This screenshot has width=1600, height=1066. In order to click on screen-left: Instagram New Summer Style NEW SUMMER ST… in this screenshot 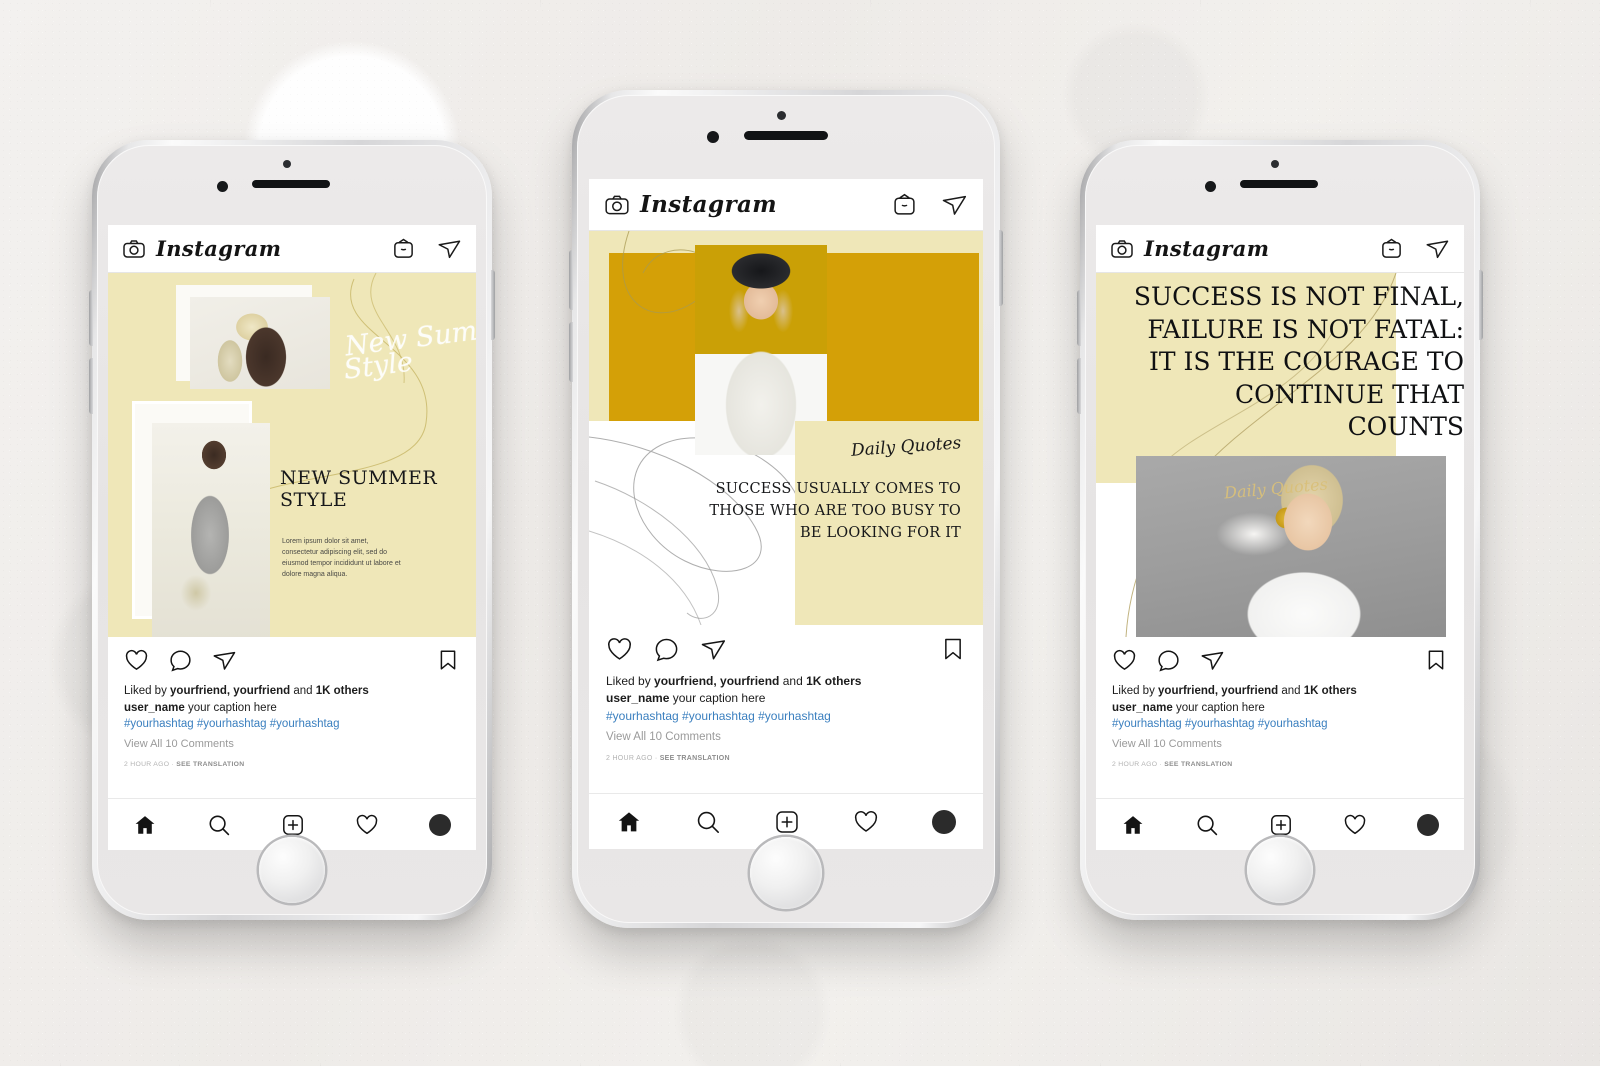, I will do `click(292, 537)`.